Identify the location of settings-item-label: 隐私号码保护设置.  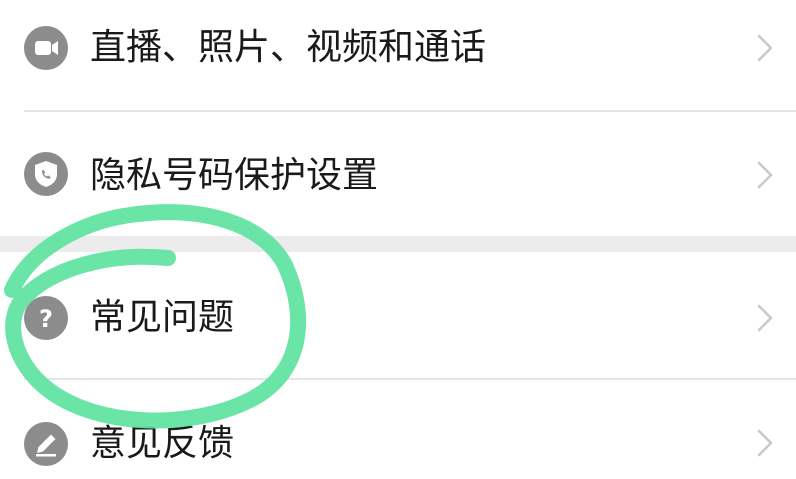
(234, 175).